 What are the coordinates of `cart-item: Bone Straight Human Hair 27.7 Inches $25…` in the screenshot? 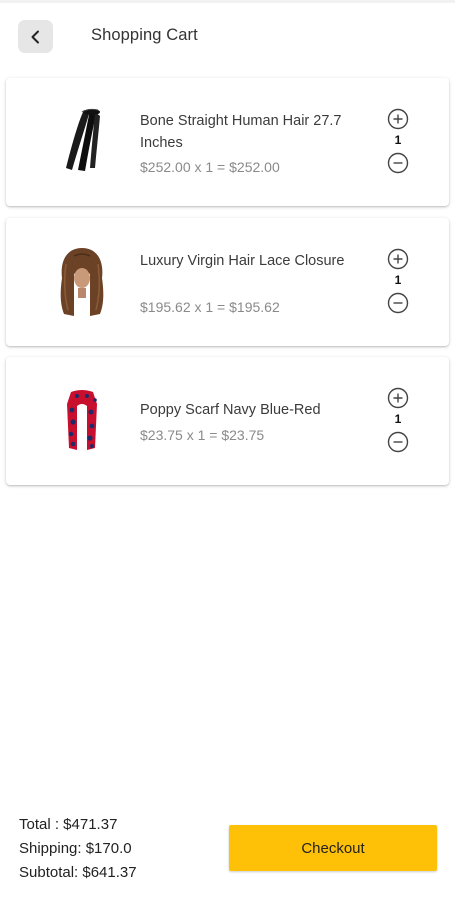 It's located at (227, 142).